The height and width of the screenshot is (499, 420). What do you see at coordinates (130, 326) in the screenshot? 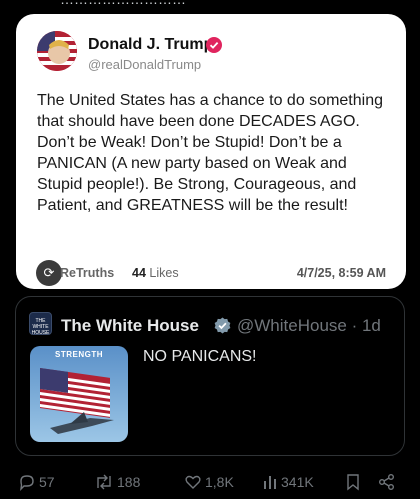
I see `quoted-author-name: The White House` at bounding box center [130, 326].